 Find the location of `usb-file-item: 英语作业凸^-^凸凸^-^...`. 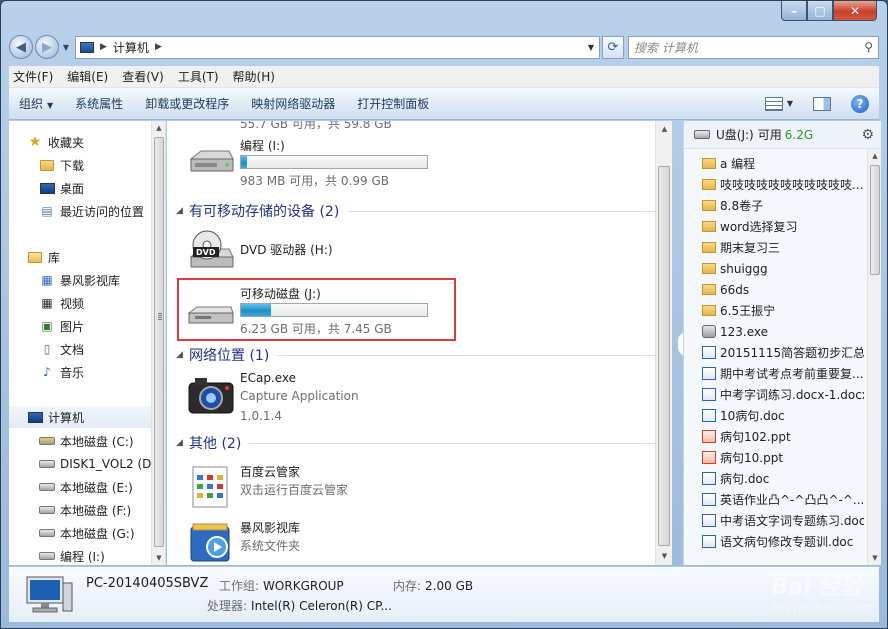

usb-file-item: 英语作业凸^-^凸凸^-^... is located at coordinates (783, 499).